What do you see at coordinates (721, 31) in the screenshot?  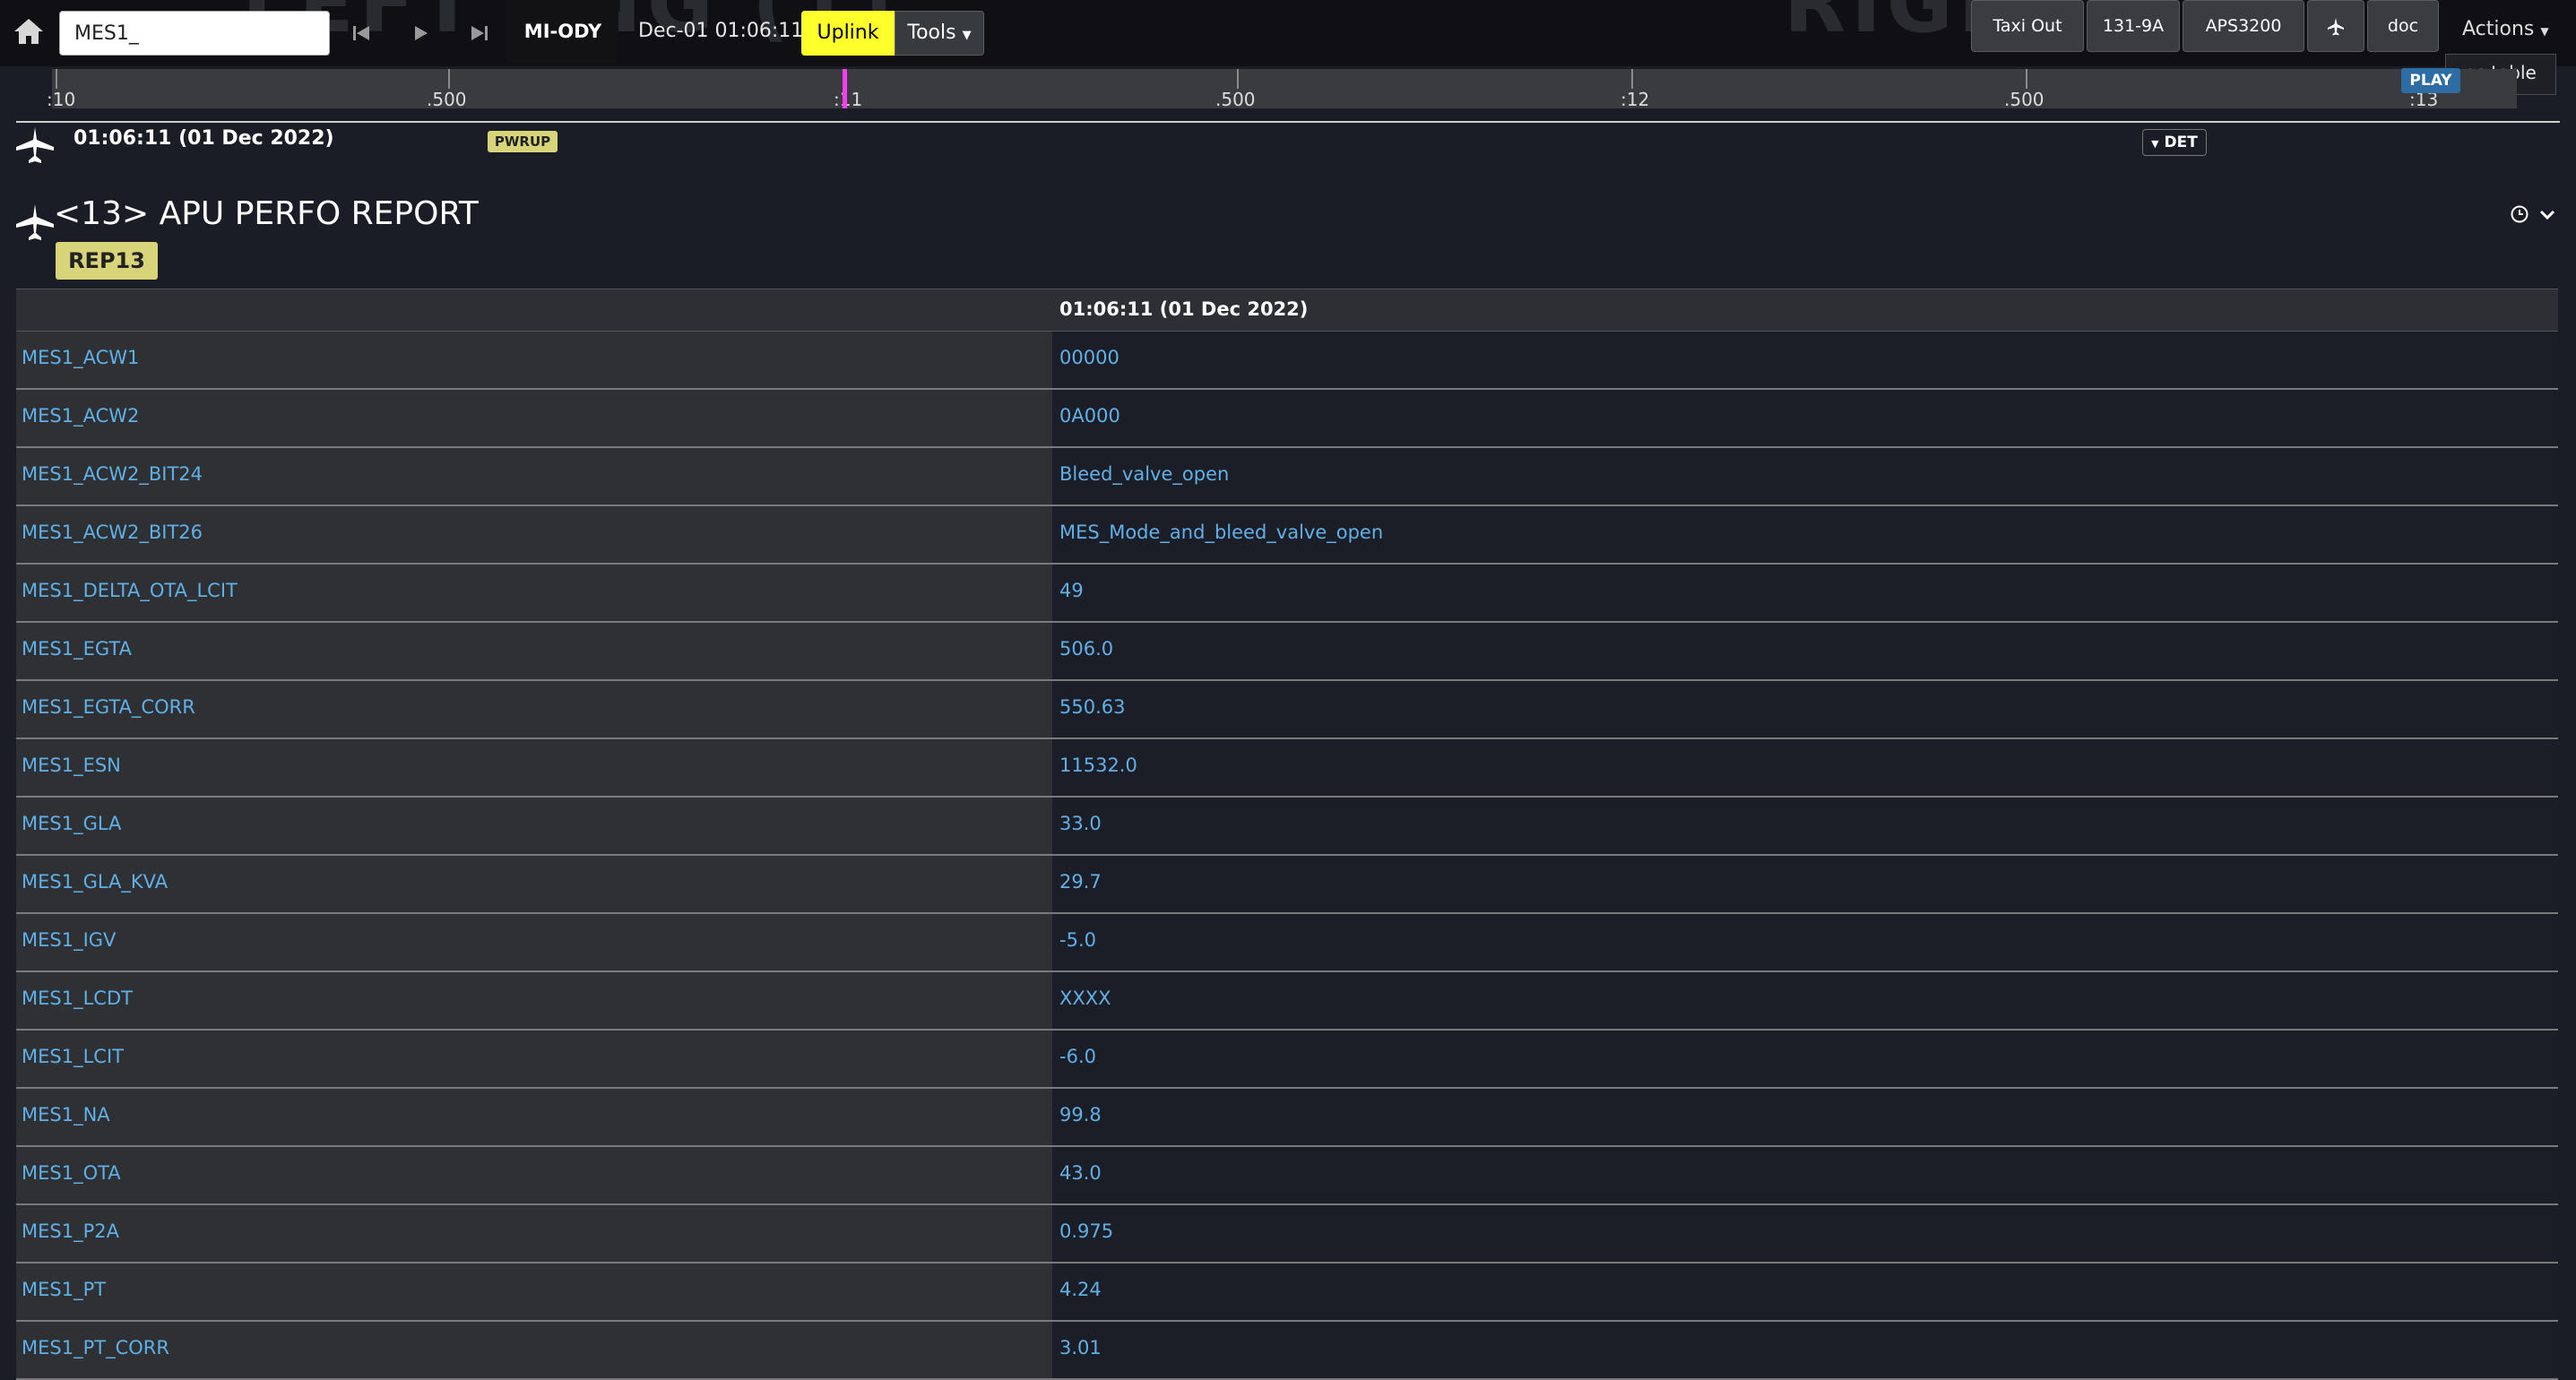 I see `current-datetime: Dec-01 01:06:11` at bounding box center [721, 31].